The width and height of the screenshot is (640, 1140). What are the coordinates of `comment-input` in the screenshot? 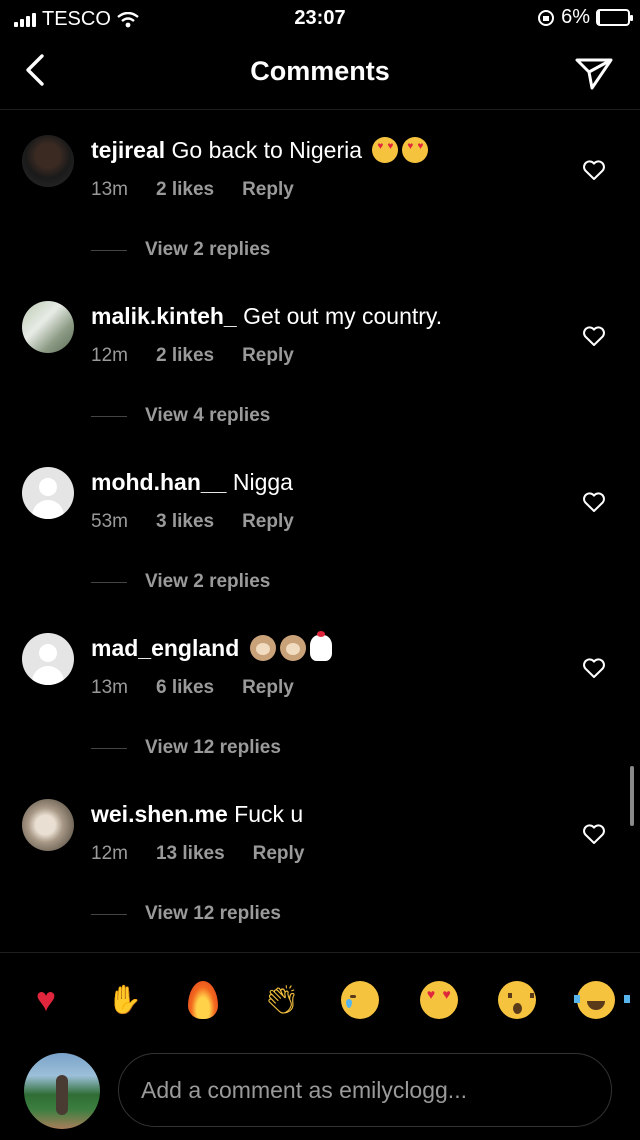 It's located at (365, 1090).